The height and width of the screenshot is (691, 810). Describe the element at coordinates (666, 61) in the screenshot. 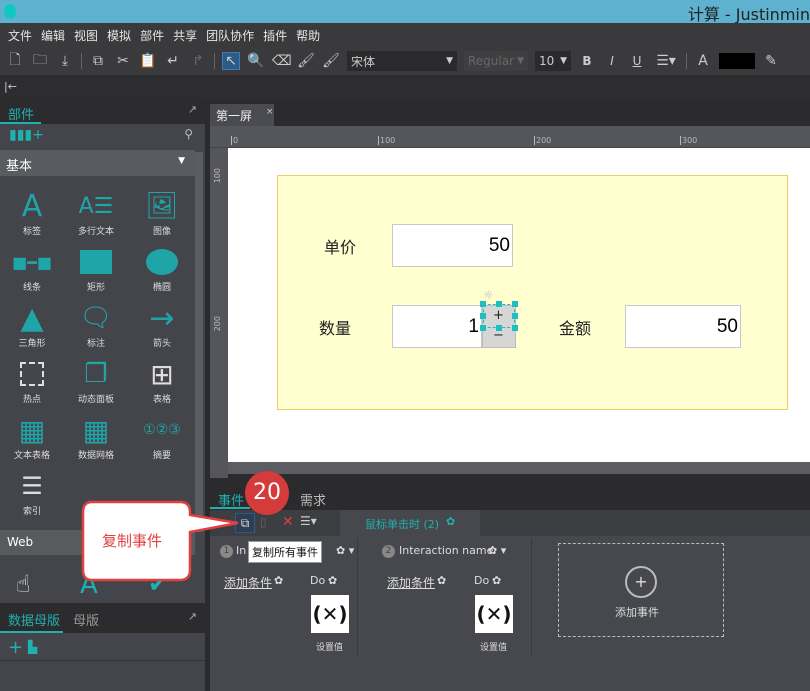

I see `align-icon: ☰▾` at that location.